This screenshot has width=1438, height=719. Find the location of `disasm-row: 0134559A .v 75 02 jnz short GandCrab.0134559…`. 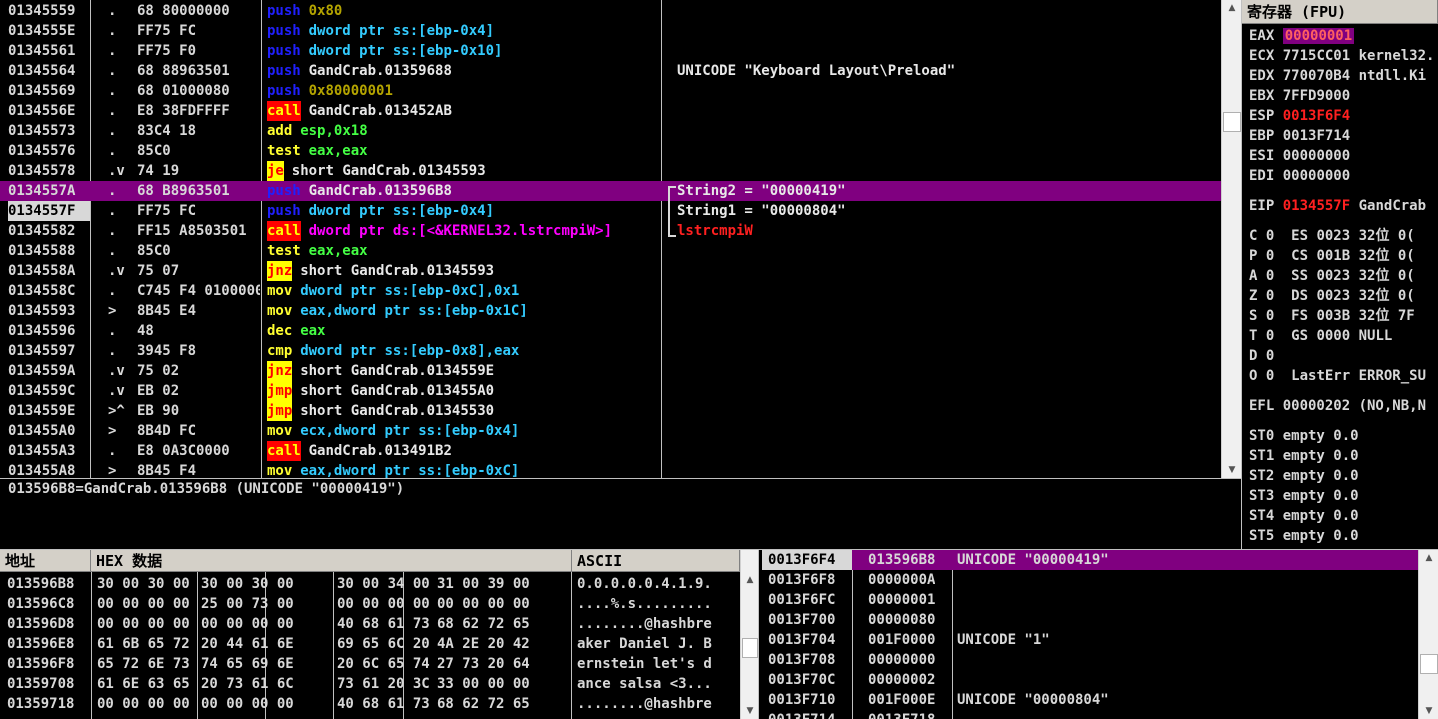

disasm-row: 0134559A .v 75 02 jnz short GandCrab.0134559… is located at coordinates (610, 371).